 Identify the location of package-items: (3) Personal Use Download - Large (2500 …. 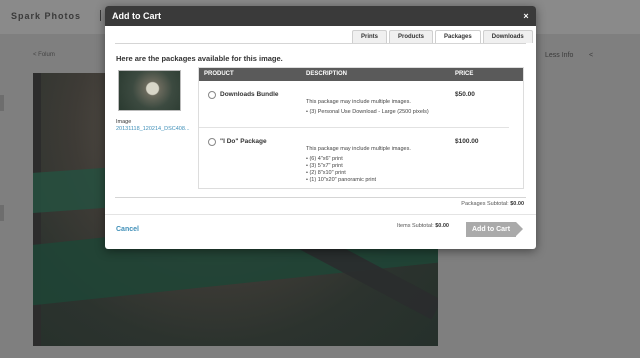
(367, 112).